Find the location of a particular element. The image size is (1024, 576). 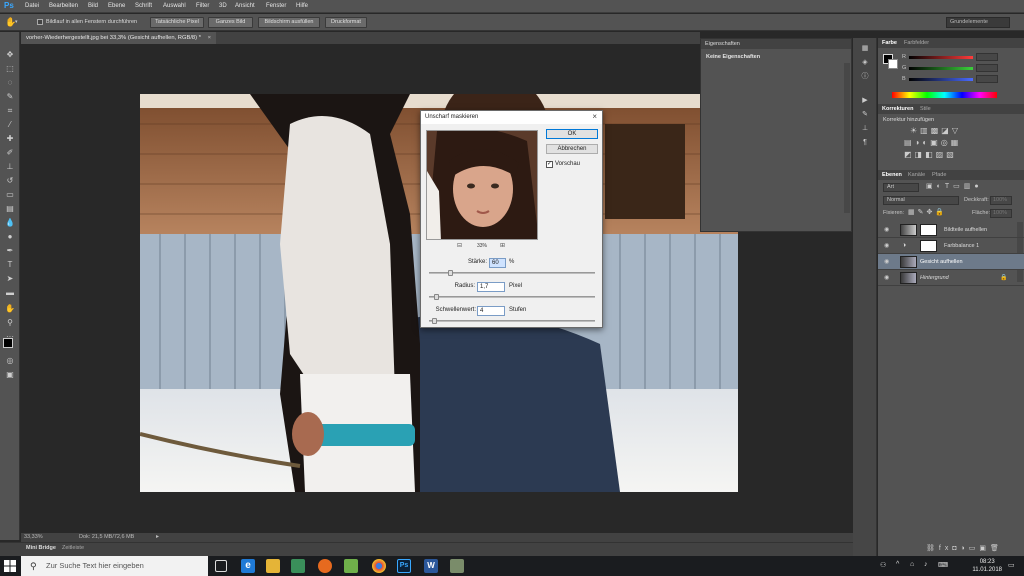

actual-pixels-button: Tatsächliche Pixel is located at coordinates (177, 22).